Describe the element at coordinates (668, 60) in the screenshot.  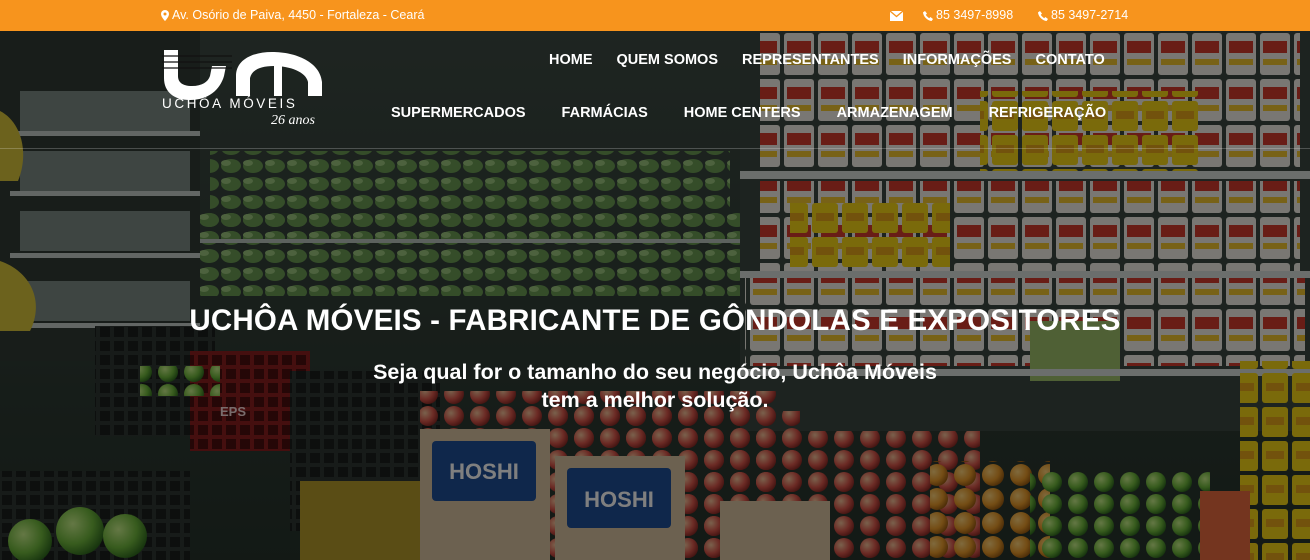
I see `nav-quem-somos: QUEM SOMOS` at that location.